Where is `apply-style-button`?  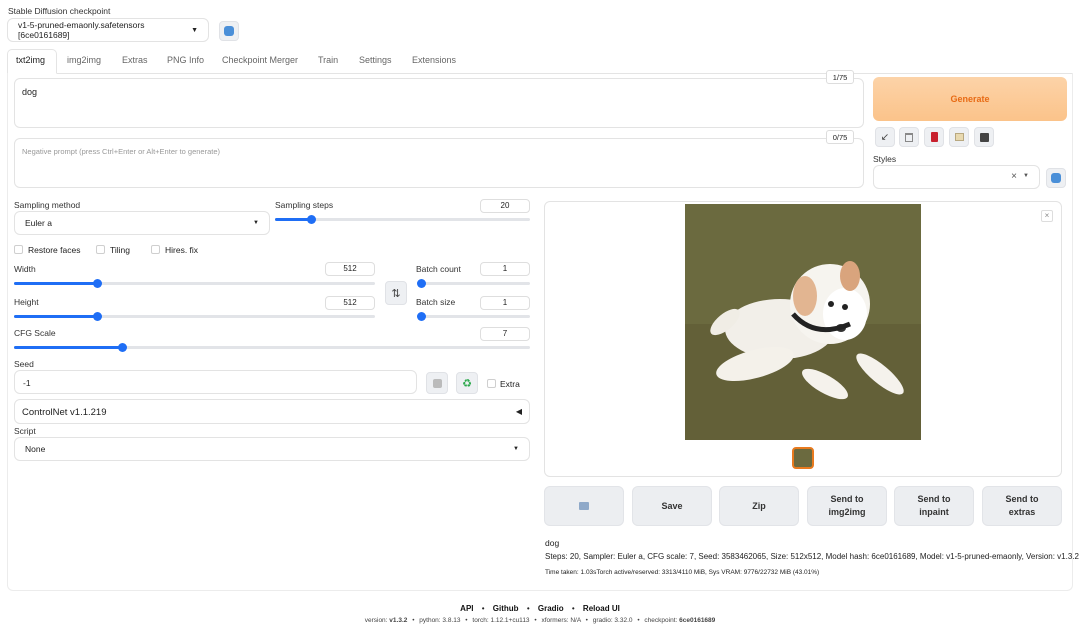
apply-style-button is located at coordinates (959, 137).